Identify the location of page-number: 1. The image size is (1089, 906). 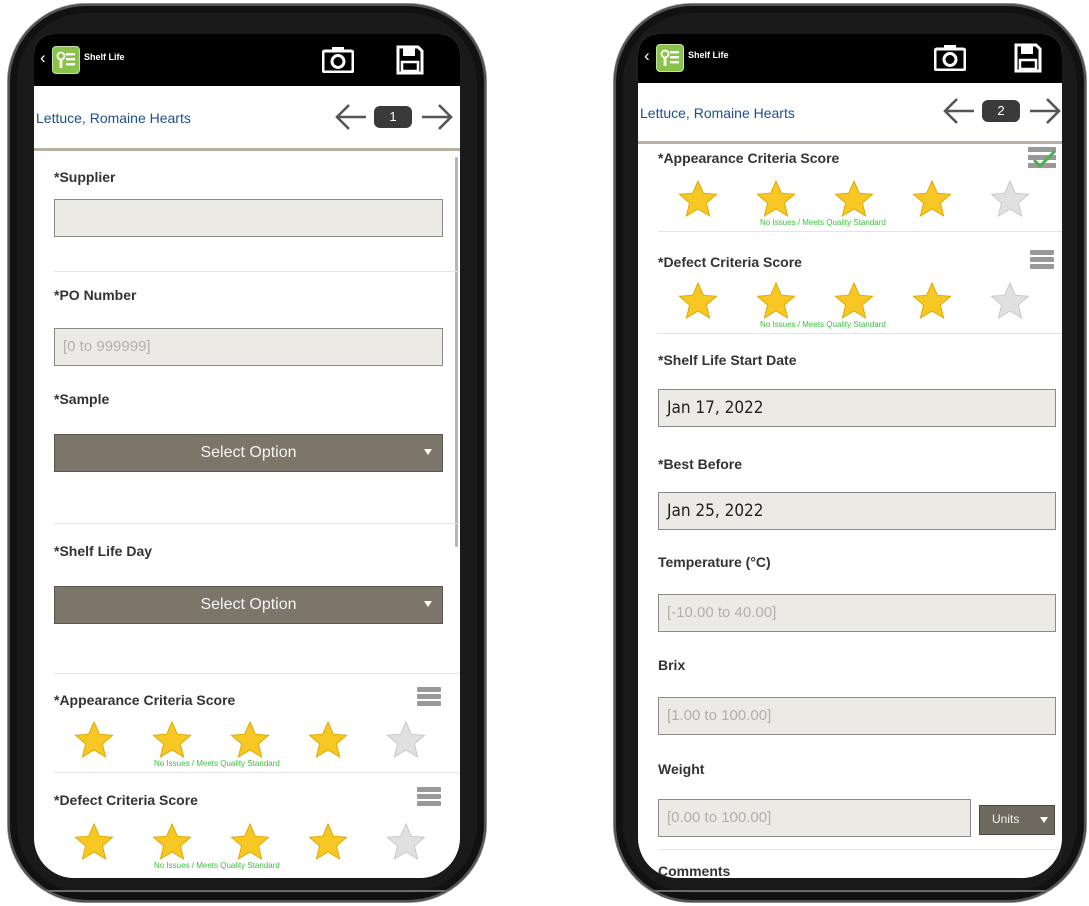
(393, 117).